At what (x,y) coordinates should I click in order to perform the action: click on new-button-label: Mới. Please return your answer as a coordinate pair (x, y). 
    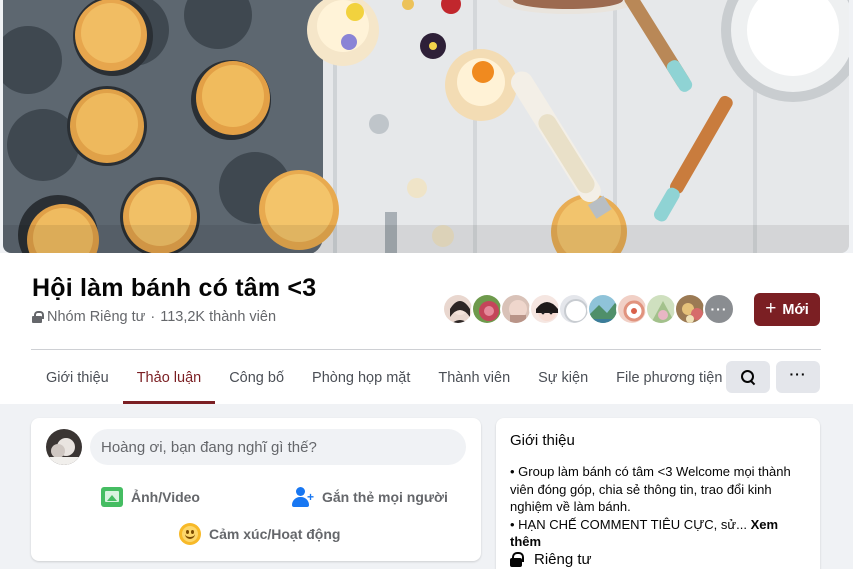
    Looking at the image, I should click on (795, 309).